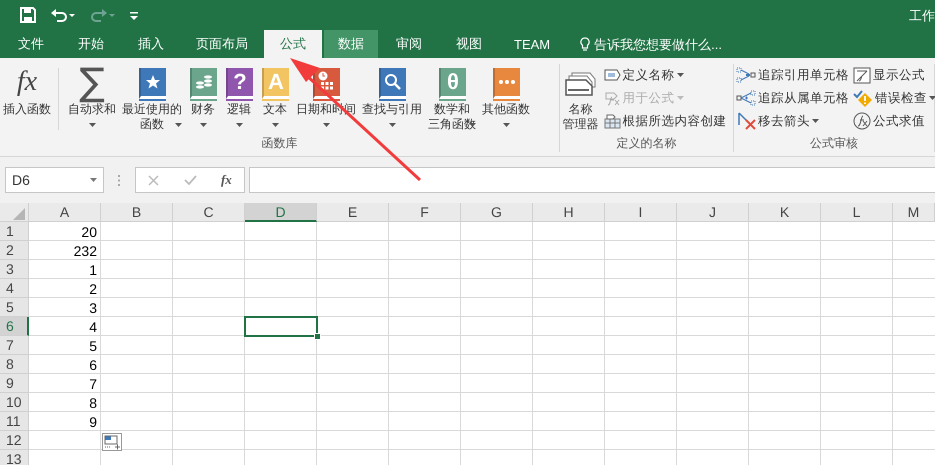  Describe the element at coordinates (674, 121) in the screenshot. I see `button-label: 根据所选内容创建` at that location.